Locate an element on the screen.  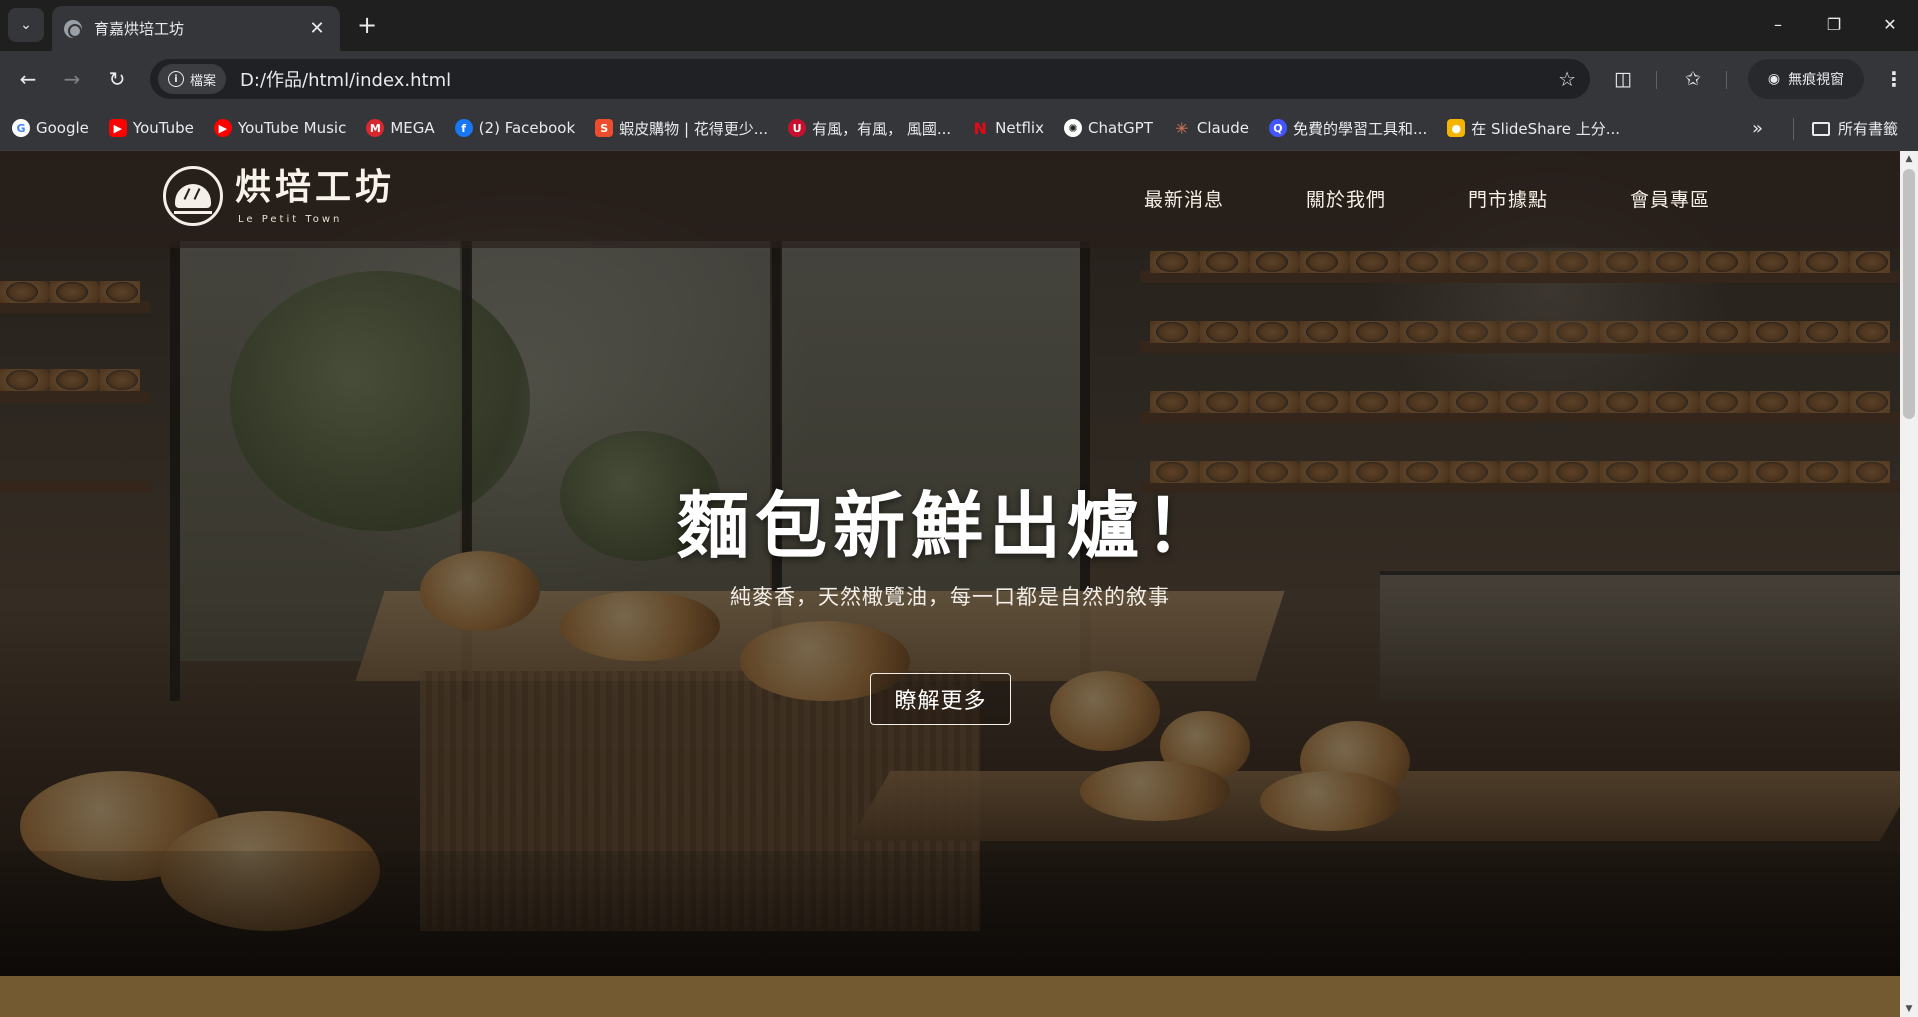
google-icon: G is located at coordinates (21, 128).